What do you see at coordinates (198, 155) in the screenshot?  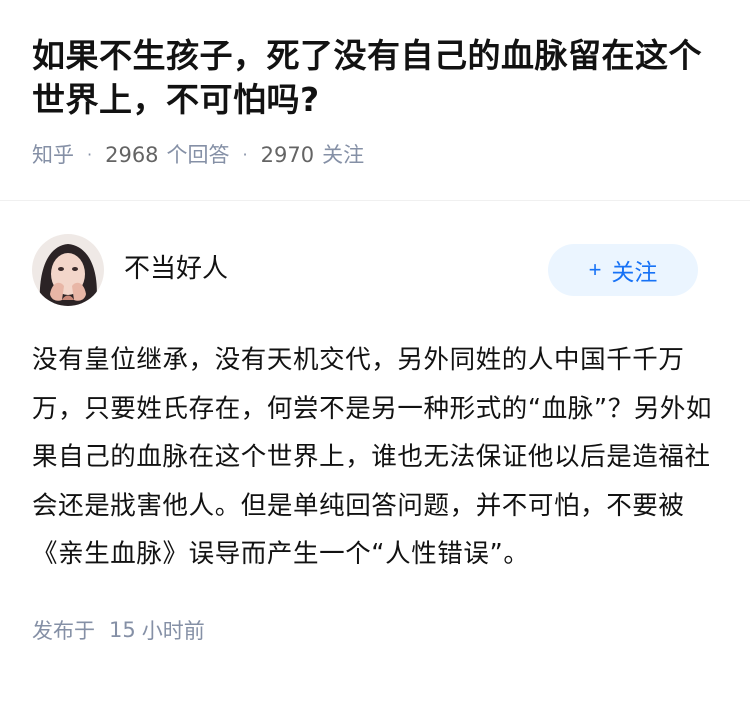 I see `answer-count-label: 个回答` at bounding box center [198, 155].